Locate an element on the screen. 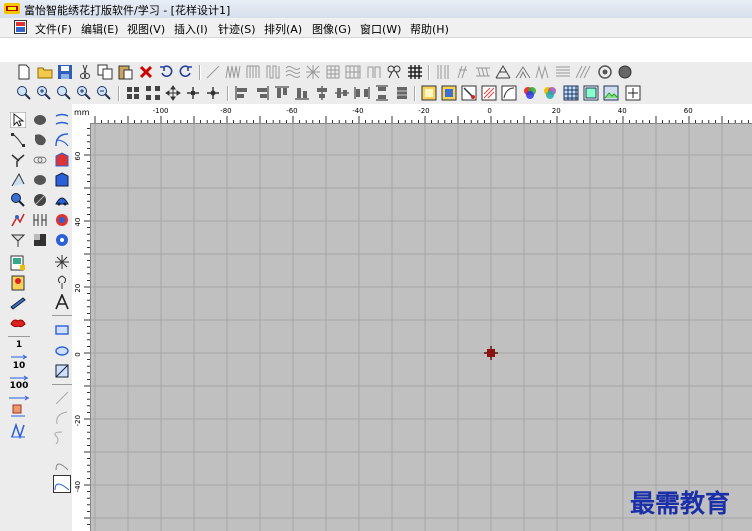 The image size is (752, 531). diagonal-stitch-icon is located at coordinates (583, 72).